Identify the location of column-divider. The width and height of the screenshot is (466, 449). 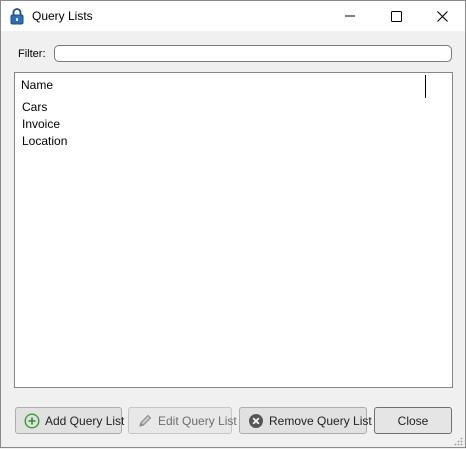
(425, 86).